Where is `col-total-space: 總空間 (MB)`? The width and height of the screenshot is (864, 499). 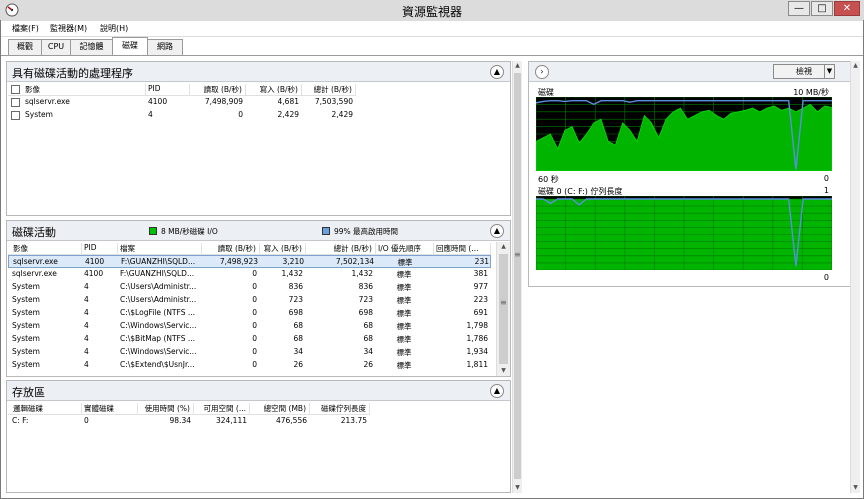 col-total-space: 總空間 (MB) is located at coordinates (280, 409).